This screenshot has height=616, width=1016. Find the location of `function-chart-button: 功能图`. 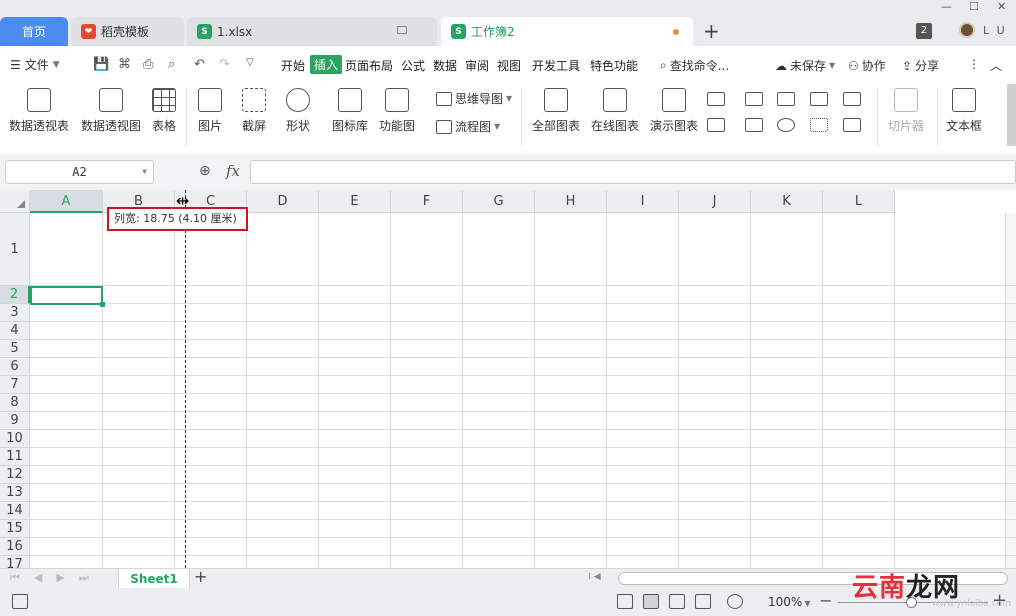

function-chart-button: 功能图 is located at coordinates (397, 111).